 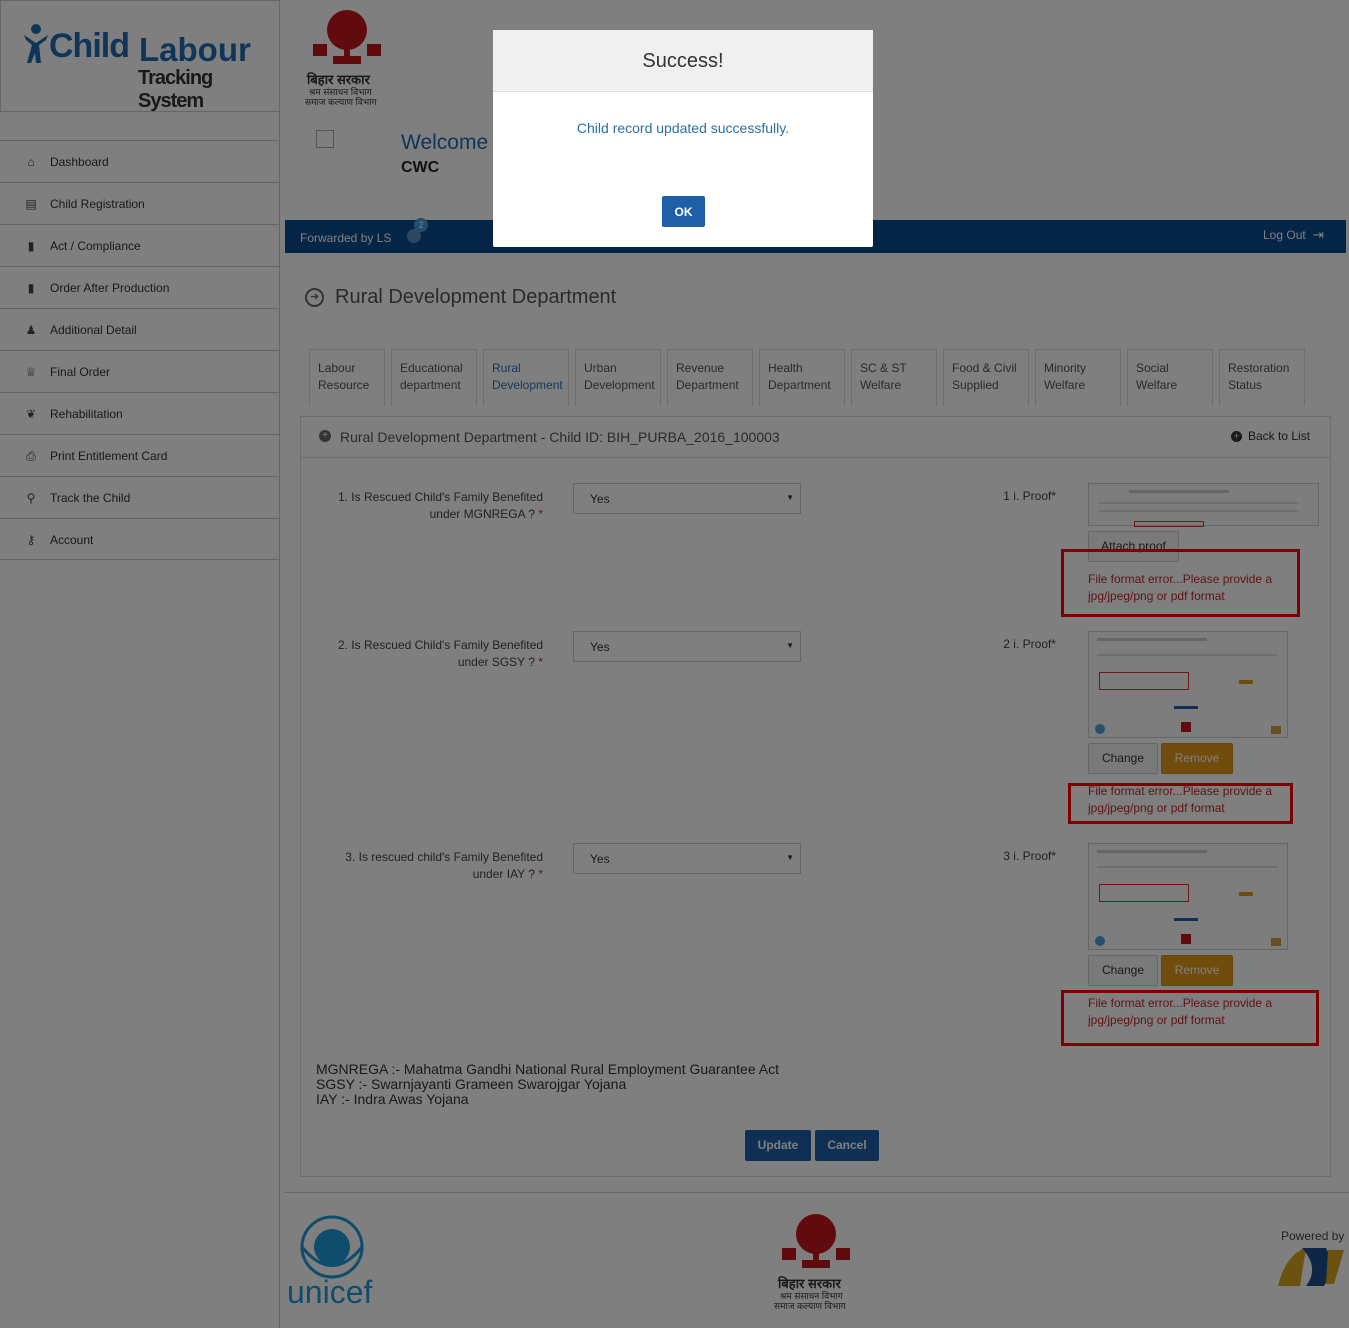 What do you see at coordinates (683, 61) in the screenshot?
I see `dialog-title: Success!` at bounding box center [683, 61].